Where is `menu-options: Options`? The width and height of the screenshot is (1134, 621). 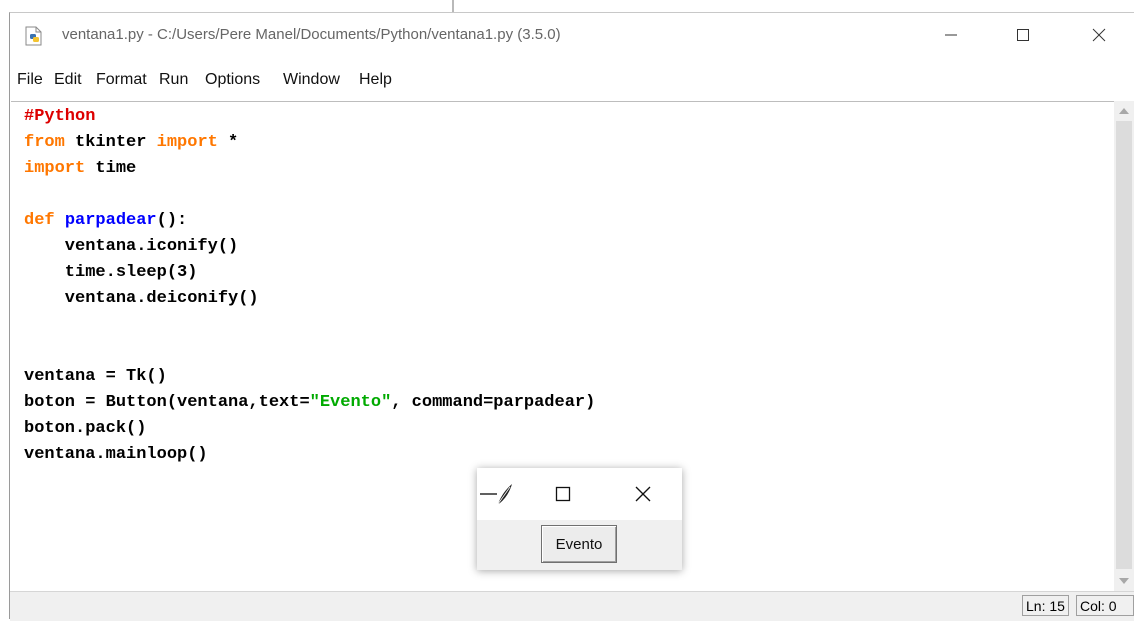 menu-options: Options is located at coordinates (232, 80).